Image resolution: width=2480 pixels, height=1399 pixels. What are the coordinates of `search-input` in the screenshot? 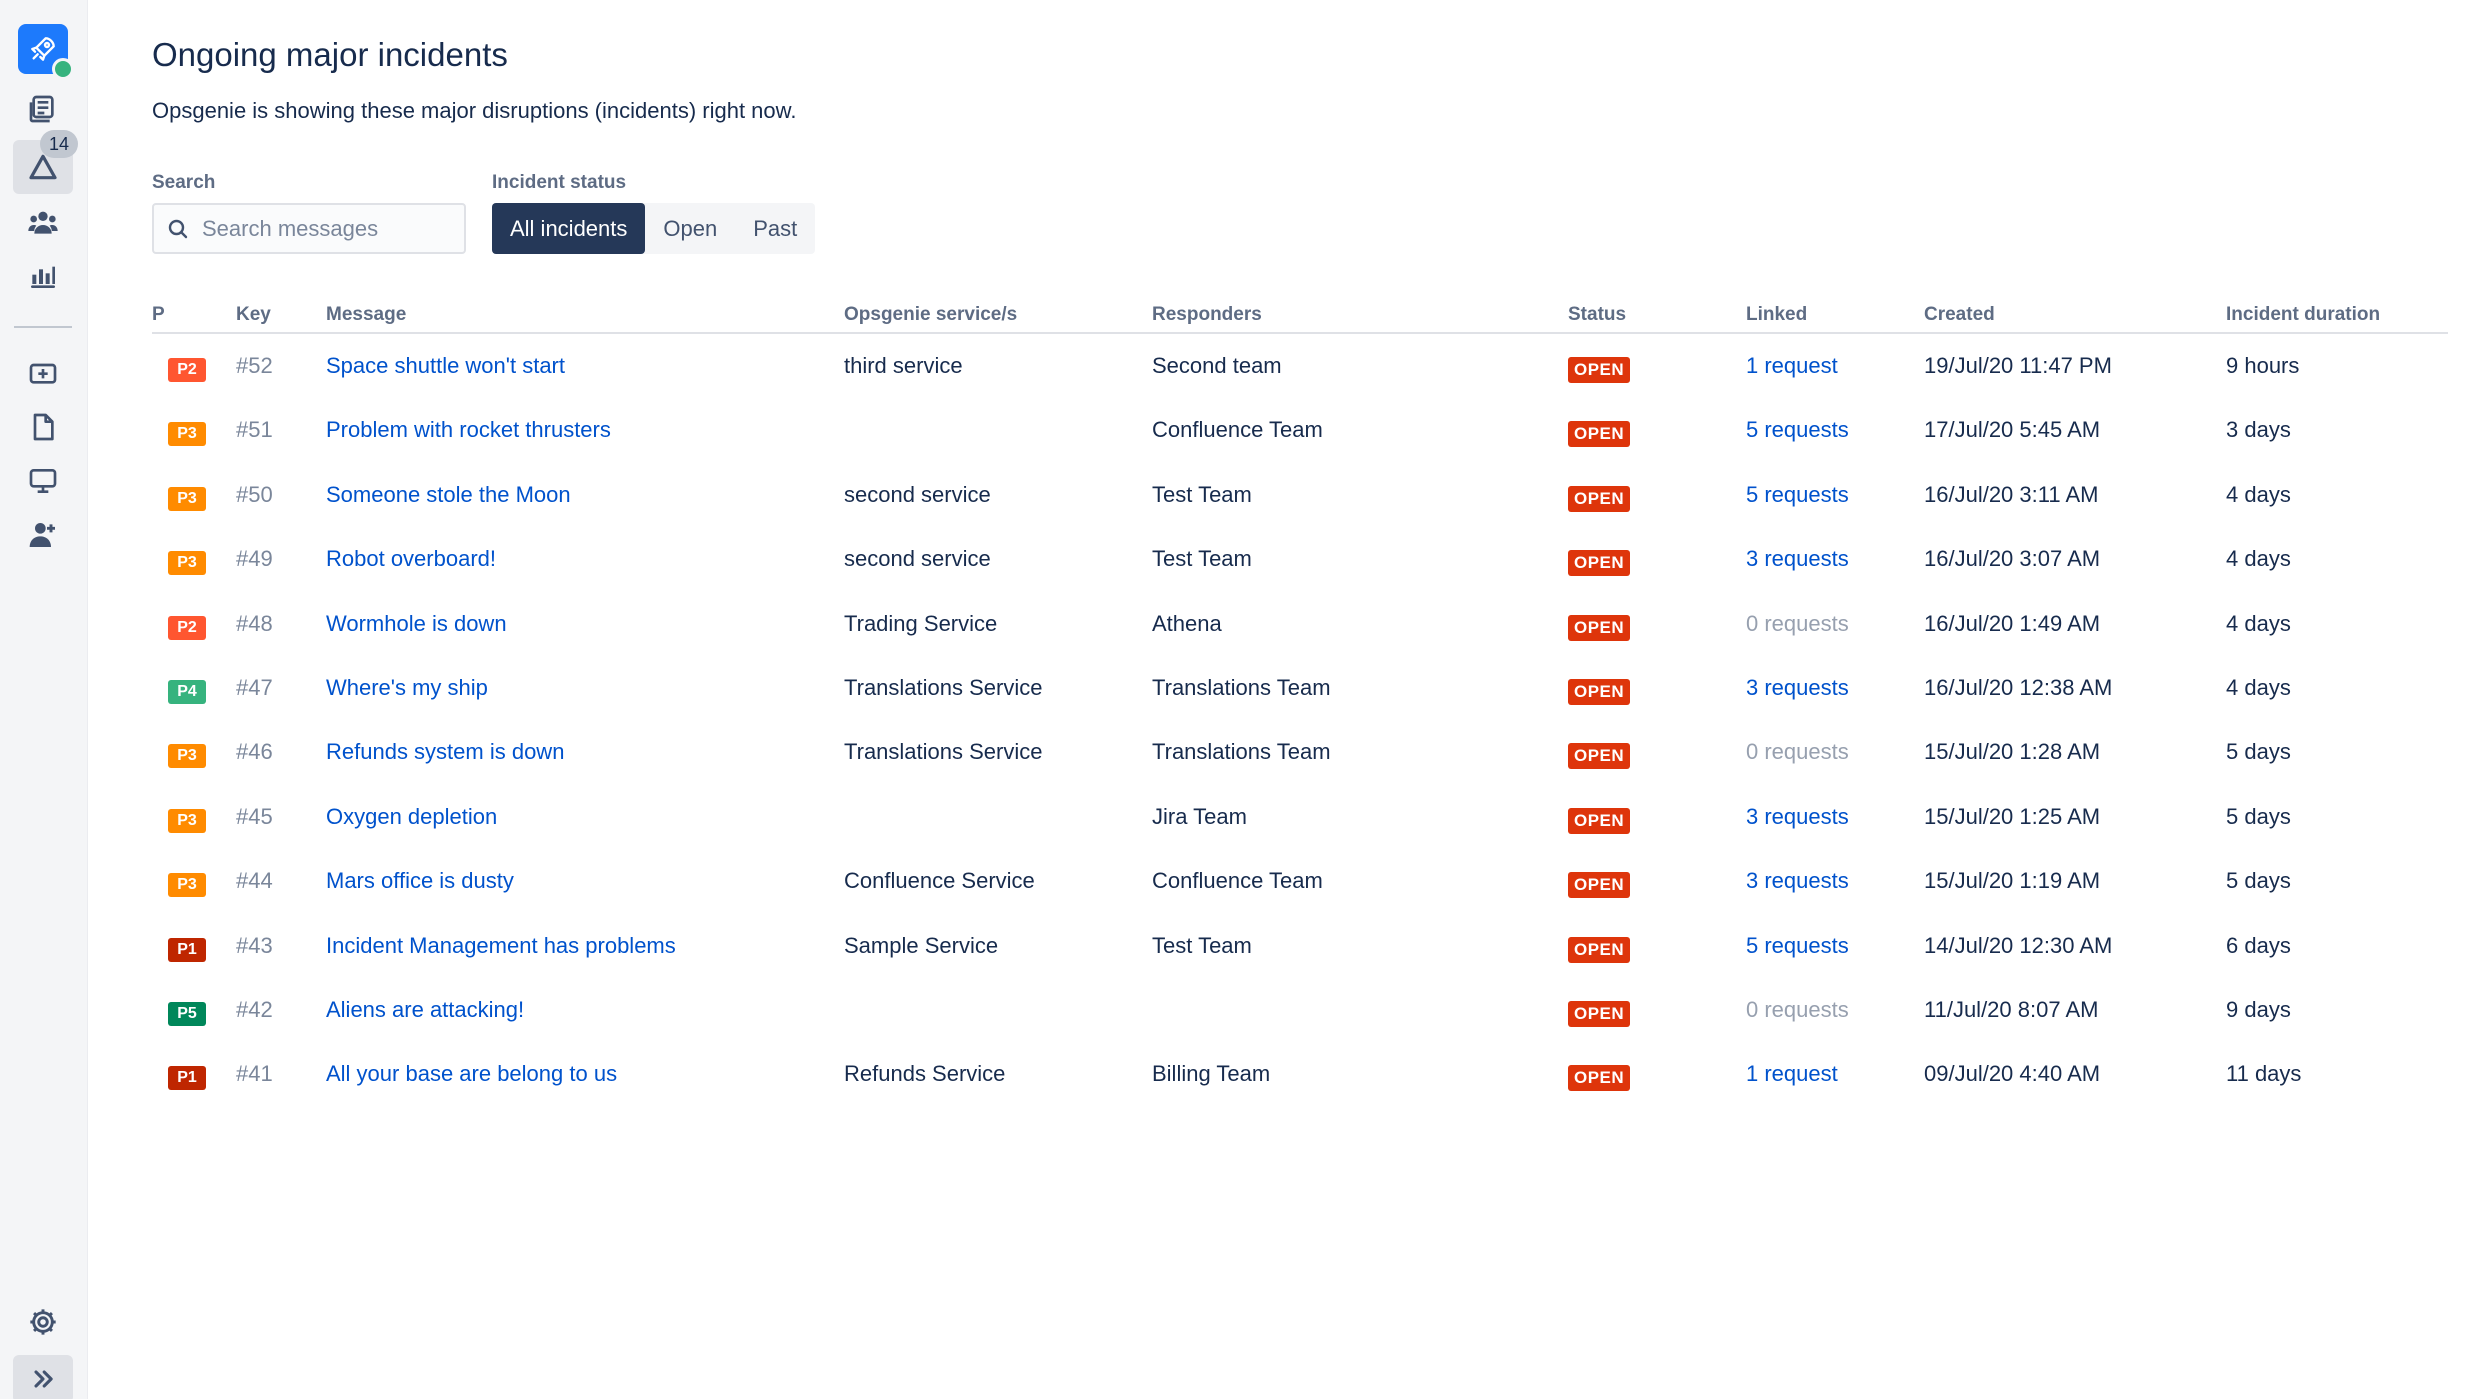 It's located at (327, 228).